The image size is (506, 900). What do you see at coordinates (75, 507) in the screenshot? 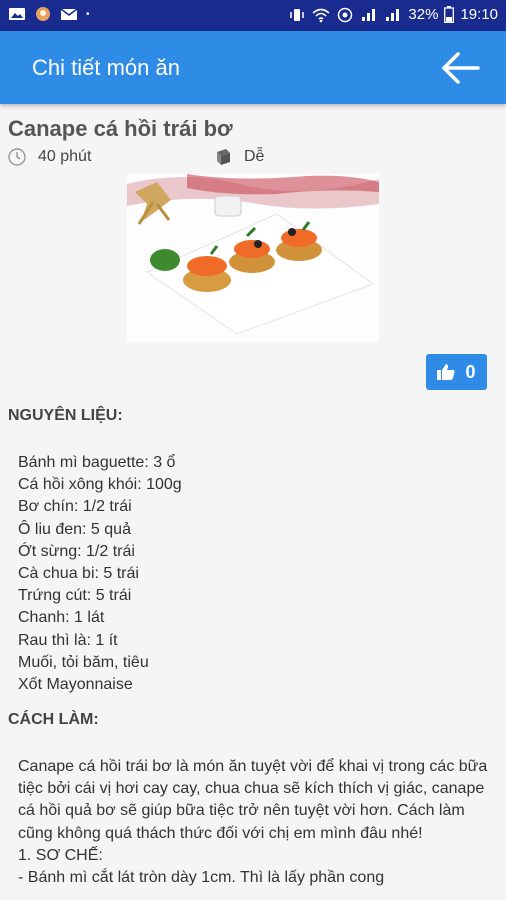
I see `list-item: Bơ chín: 1/2 trái` at bounding box center [75, 507].